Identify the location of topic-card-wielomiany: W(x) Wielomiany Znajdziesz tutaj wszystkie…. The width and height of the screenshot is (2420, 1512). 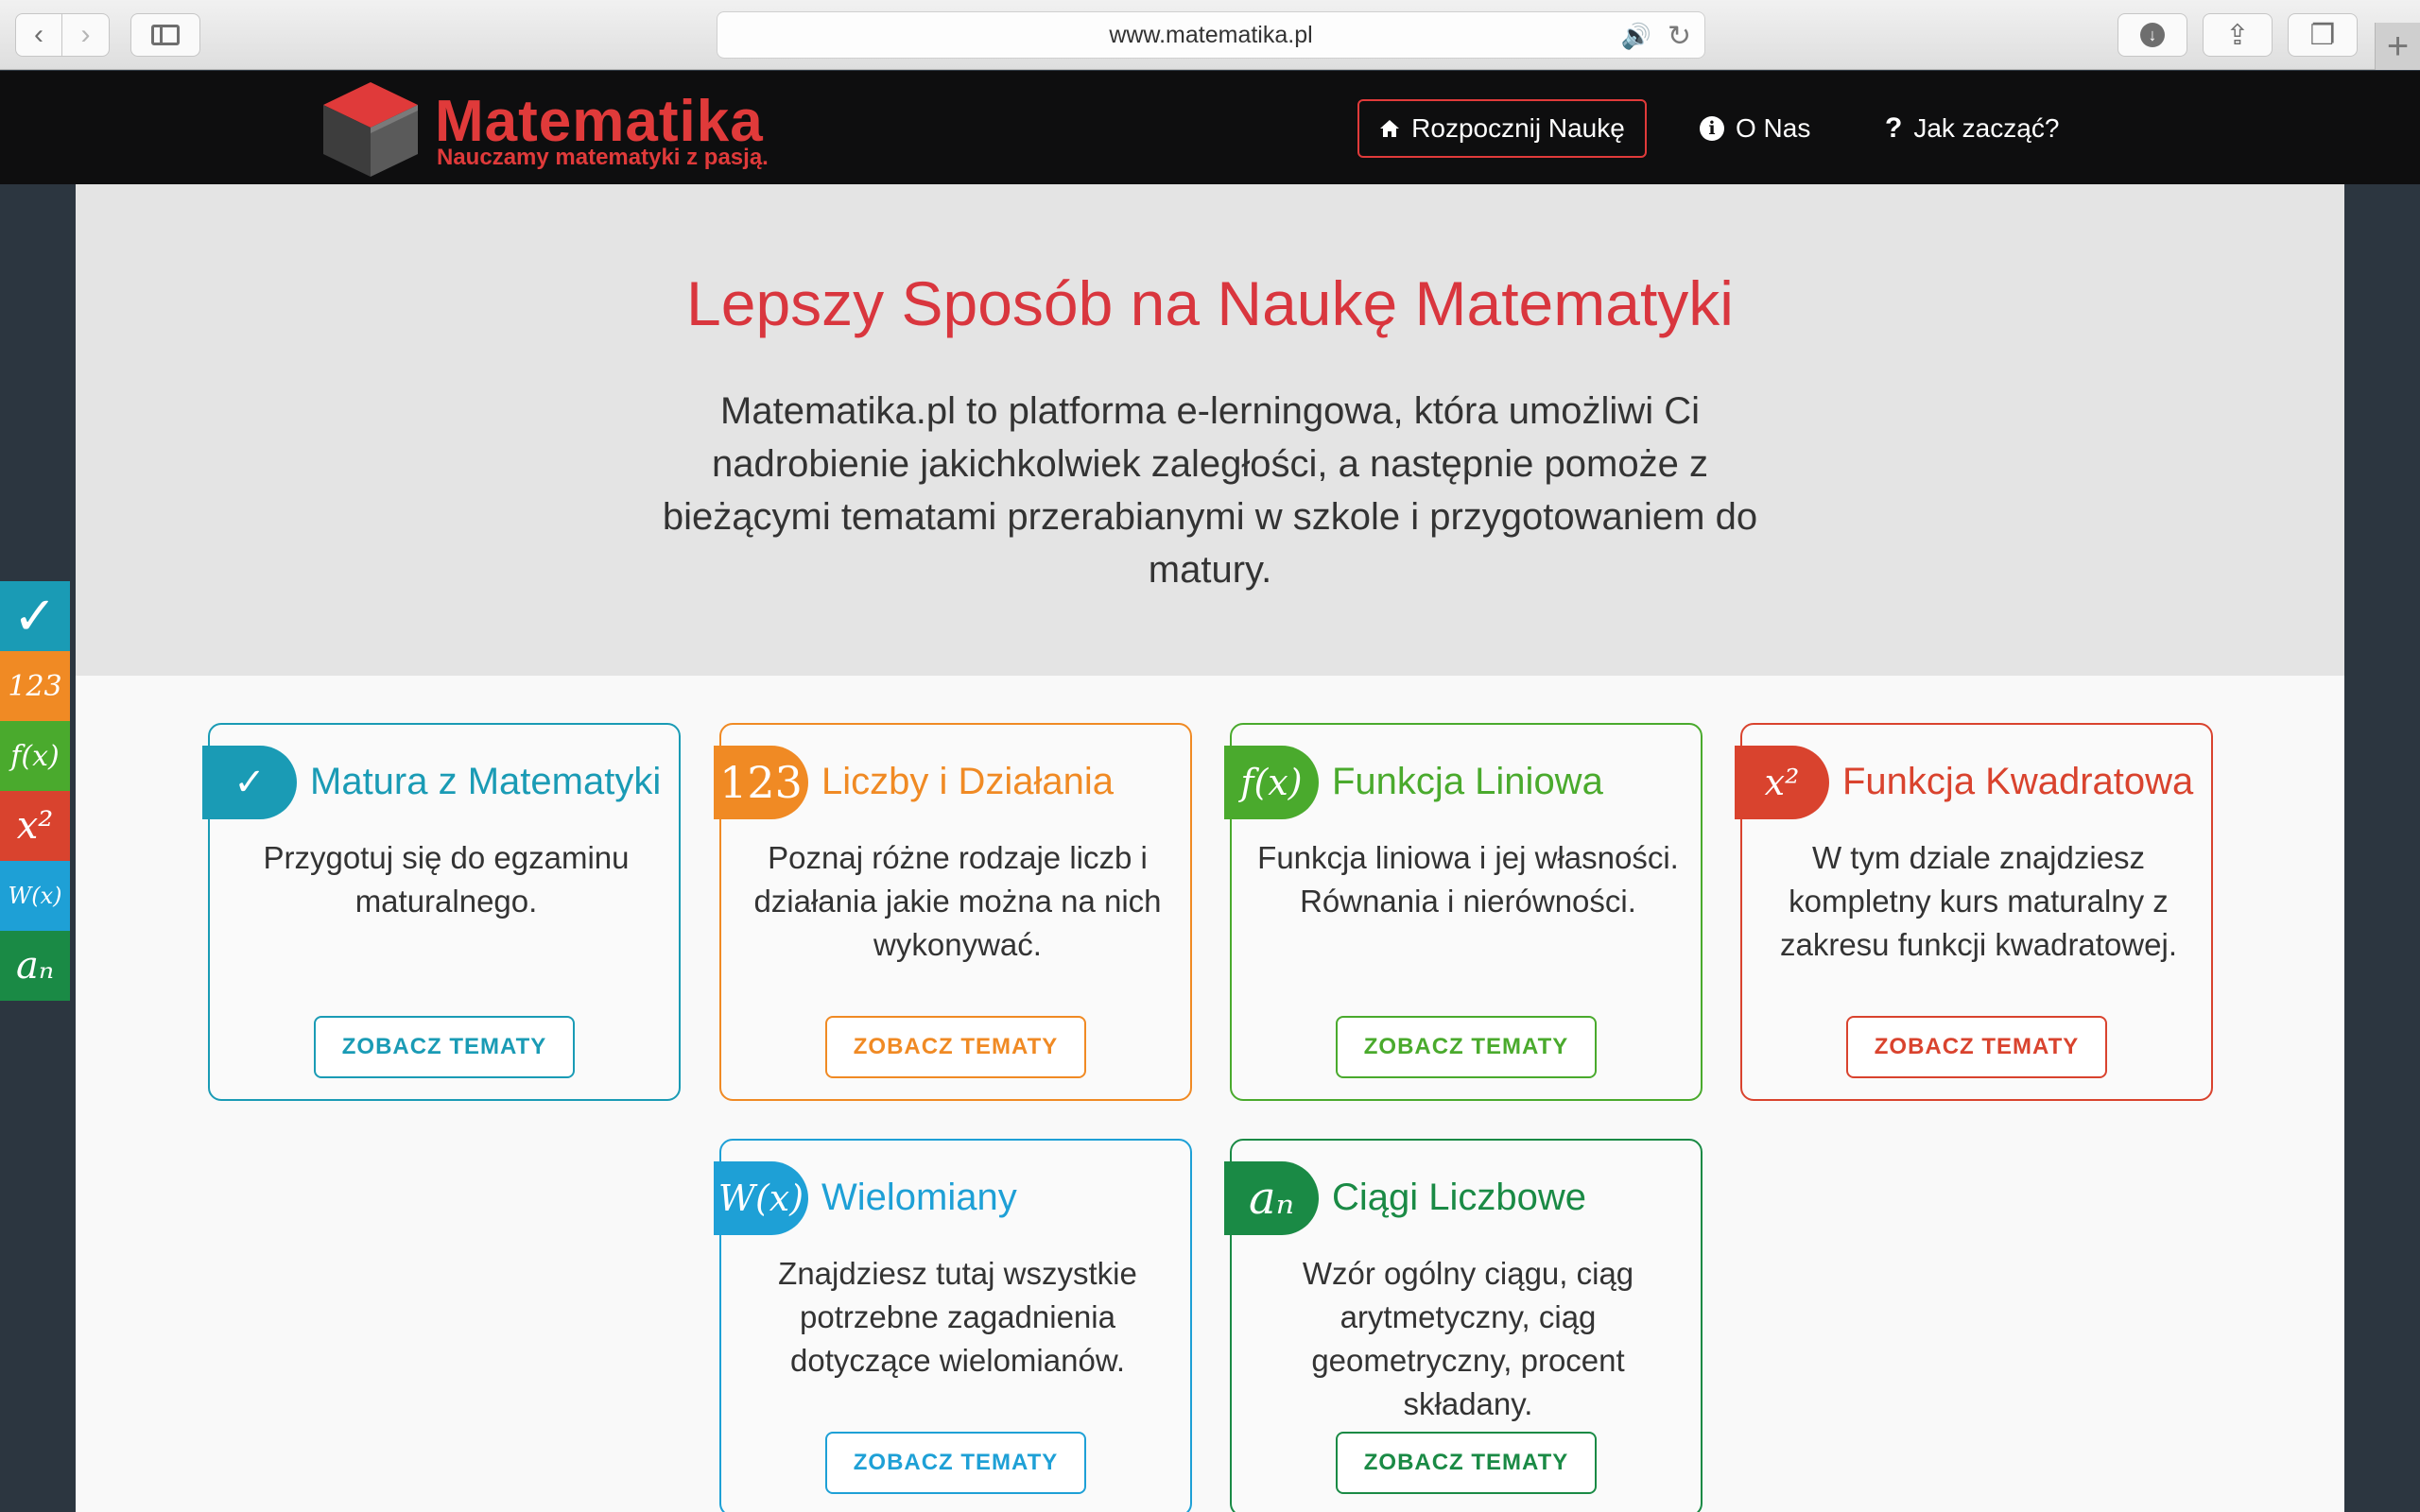
(953, 1325).